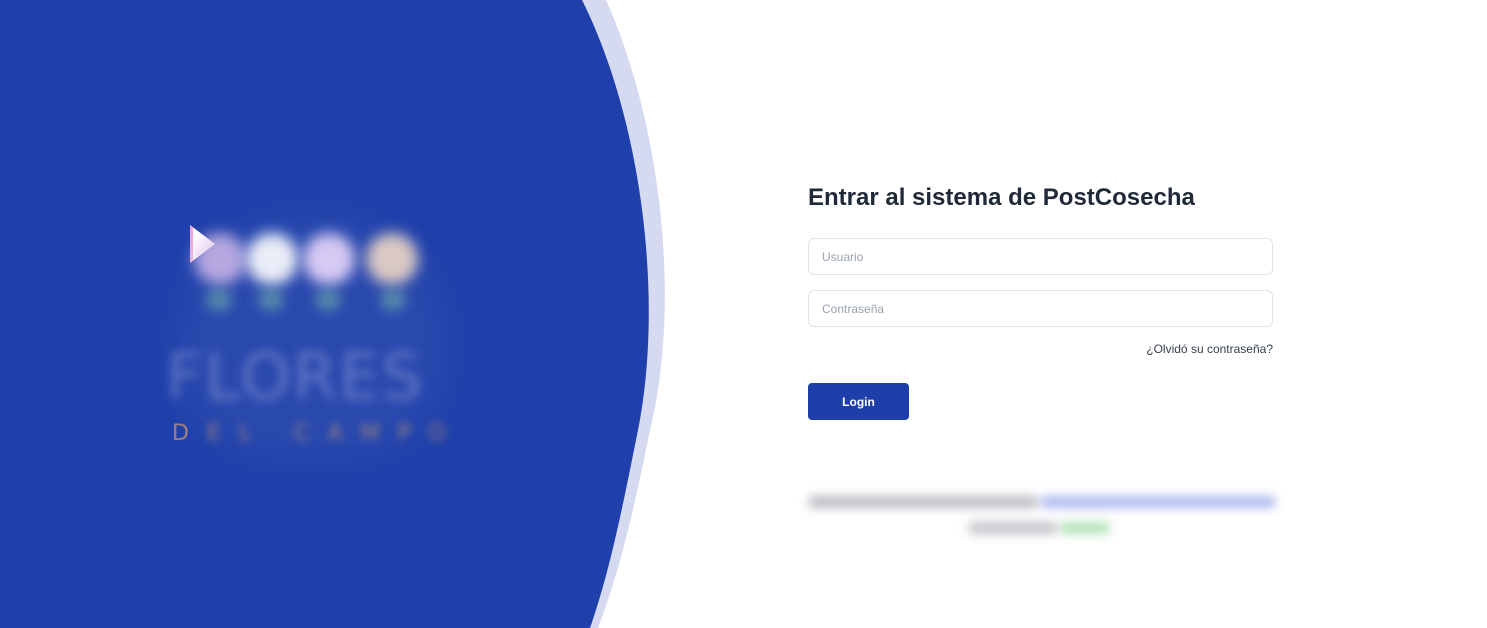 The width and height of the screenshot is (1487, 628). What do you see at coordinates (310, 337) in the screenshot?
I see `company-logo: FLORES DEL CAMPO` at bounding box center [310, 337].